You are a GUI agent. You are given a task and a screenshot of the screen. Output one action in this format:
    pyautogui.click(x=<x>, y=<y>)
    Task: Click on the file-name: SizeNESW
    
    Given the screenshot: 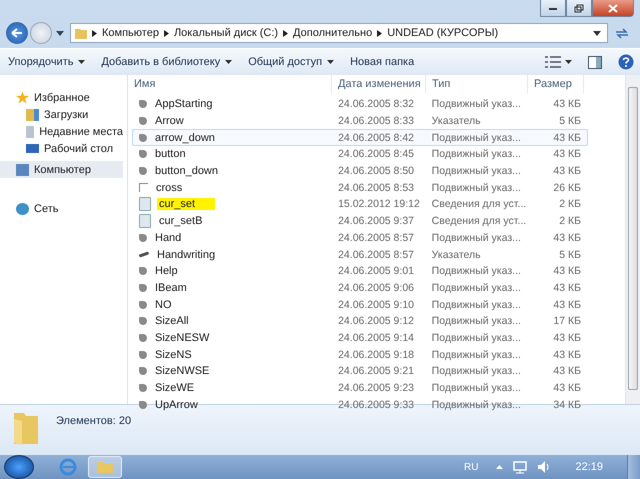 What is the action you would take?
    pyautogui.click(x=182, y=338)
    